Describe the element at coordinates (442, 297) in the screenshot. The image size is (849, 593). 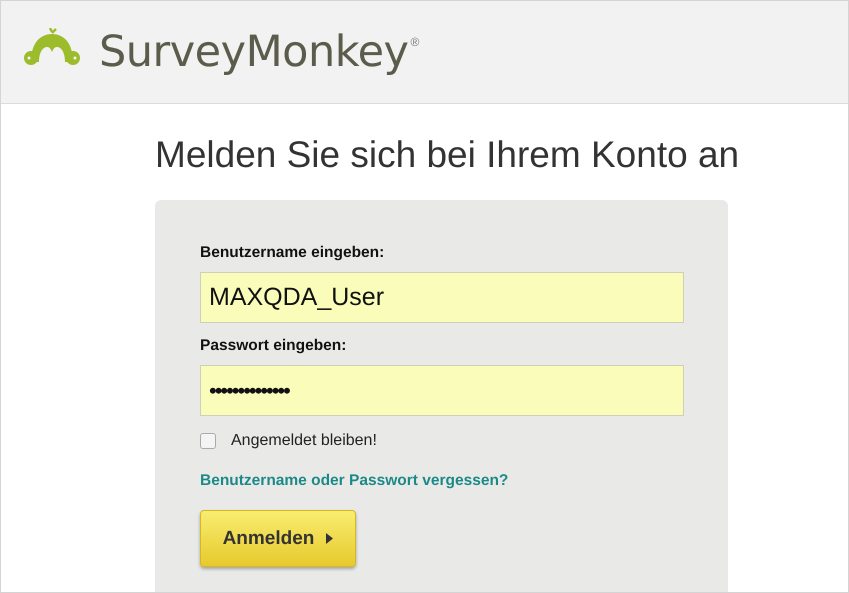
I see `username-field: MAXQDA_User` at that location.